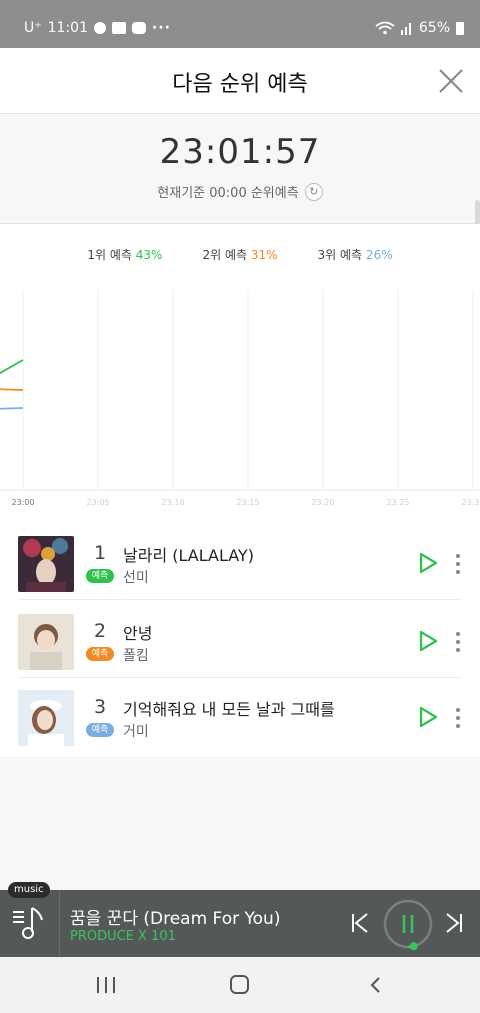 Image resolution: width=480 pixels, height=1013 pixels. I want to click on mini-player: 꿈을 꾼다 (Dream For You) PRODUCE X 101, so click(240, 923).